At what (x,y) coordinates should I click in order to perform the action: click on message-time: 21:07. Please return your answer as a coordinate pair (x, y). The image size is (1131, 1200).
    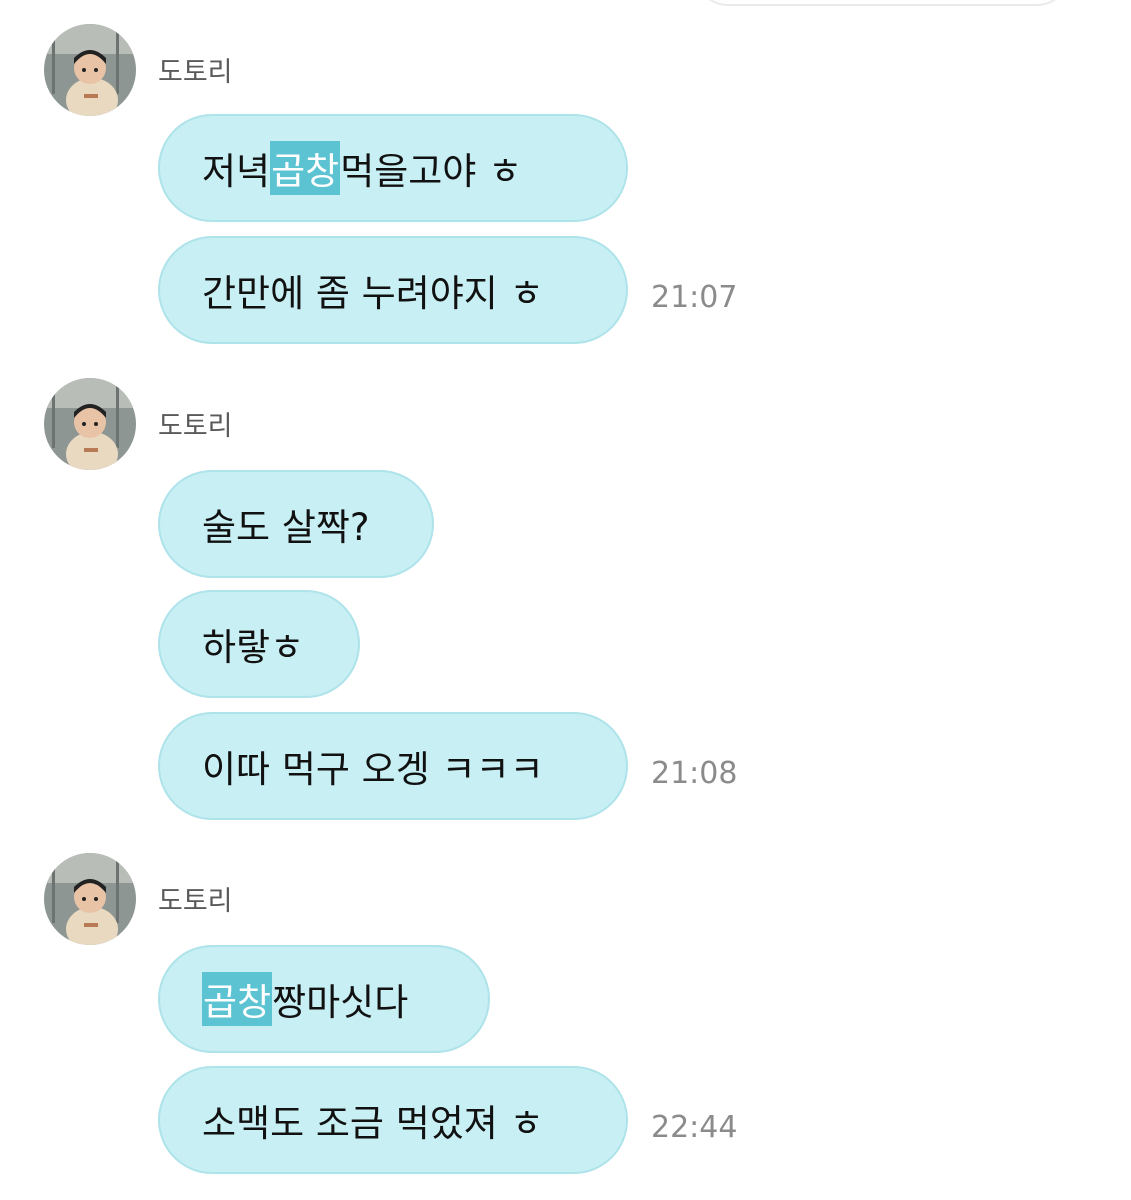
    Looking at the image, I should click on (694, 297).